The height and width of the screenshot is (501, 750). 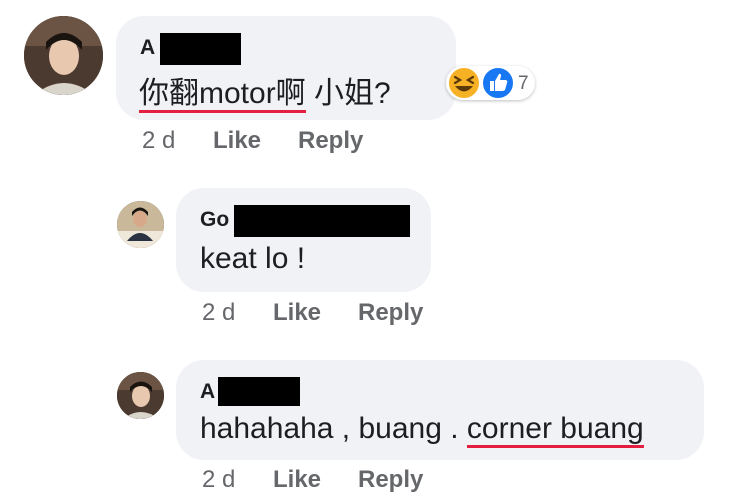 I want to click on comment-text: hahahaha , buang . corner buang, so click(x=422, y=430).